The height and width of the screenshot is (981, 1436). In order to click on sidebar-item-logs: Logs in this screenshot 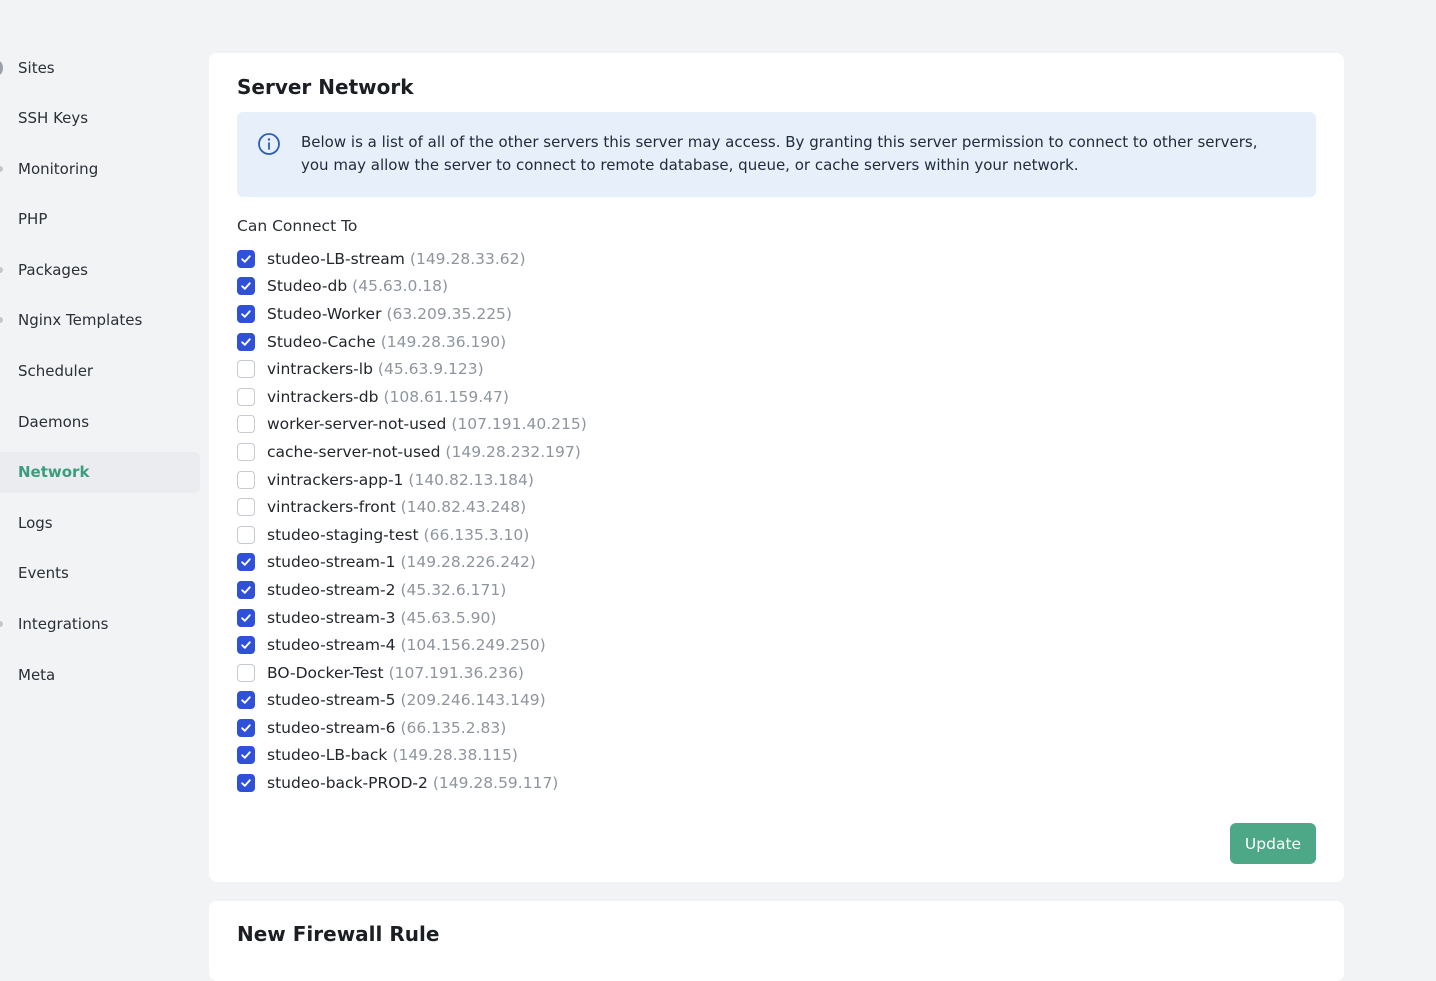, I will do `click(100, 522)`.